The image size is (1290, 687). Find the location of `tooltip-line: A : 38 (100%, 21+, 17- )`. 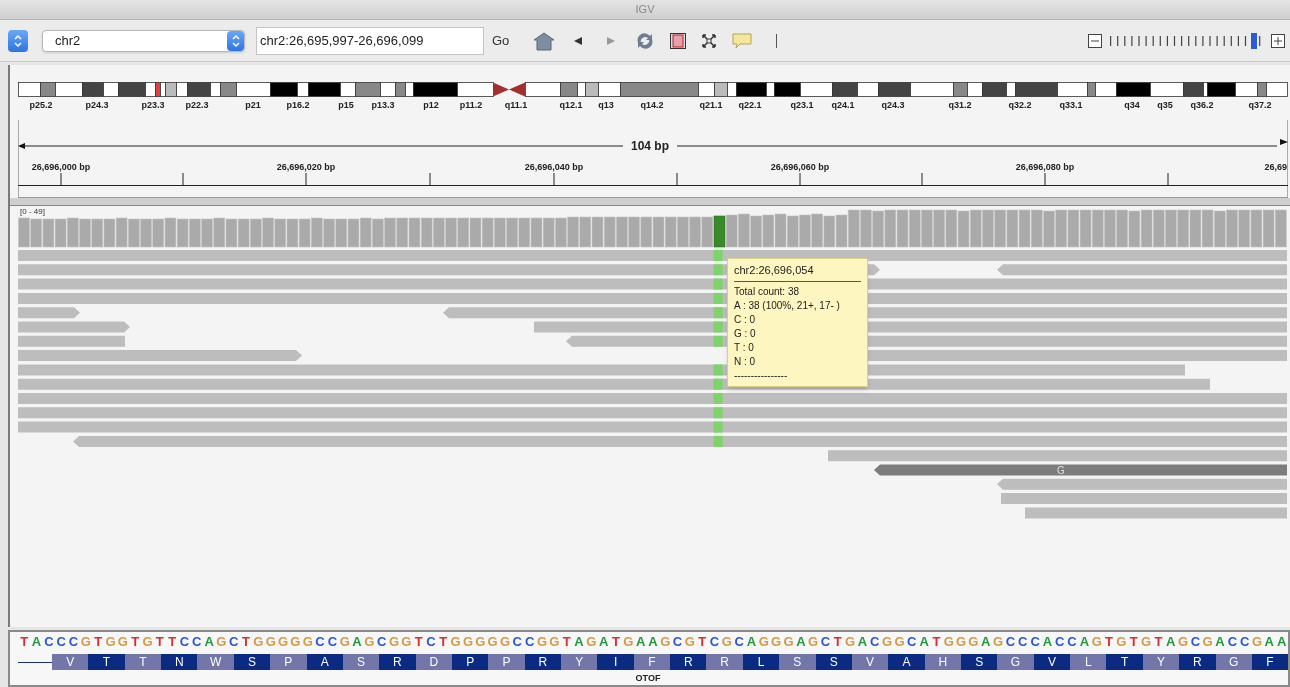

tooltip-line: A : 38 (100%, 21+, 17- ) is located at coordinates (787, 305).